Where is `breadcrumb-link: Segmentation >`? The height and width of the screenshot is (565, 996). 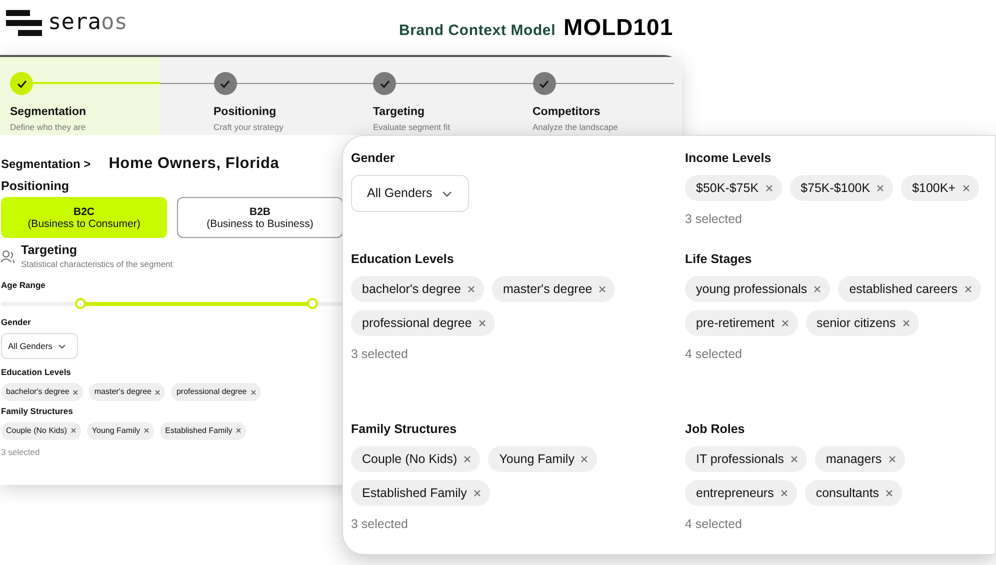
breadcrumb-link: Segmentation > is located at coordinates (46, 164).